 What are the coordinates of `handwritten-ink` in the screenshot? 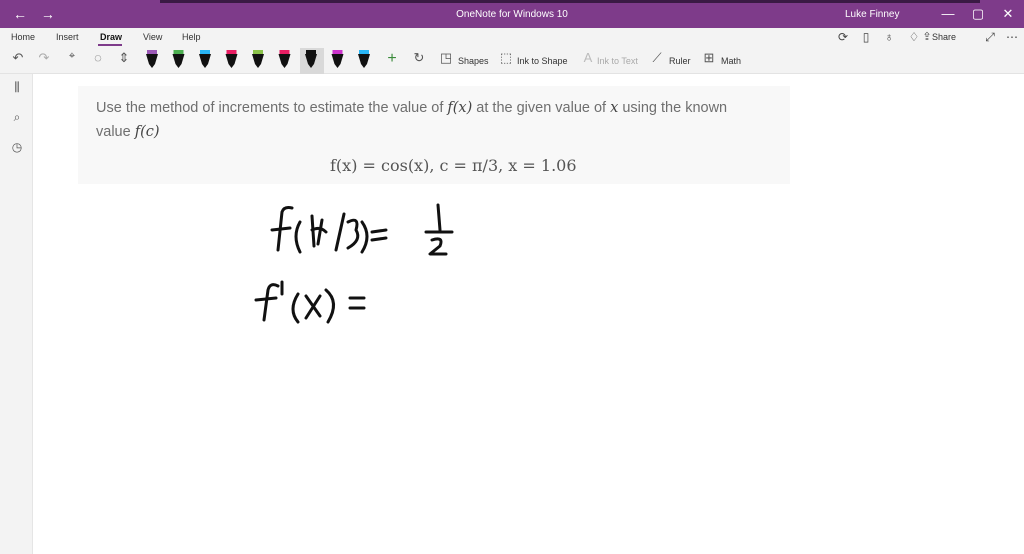 It's located at (354, 263).